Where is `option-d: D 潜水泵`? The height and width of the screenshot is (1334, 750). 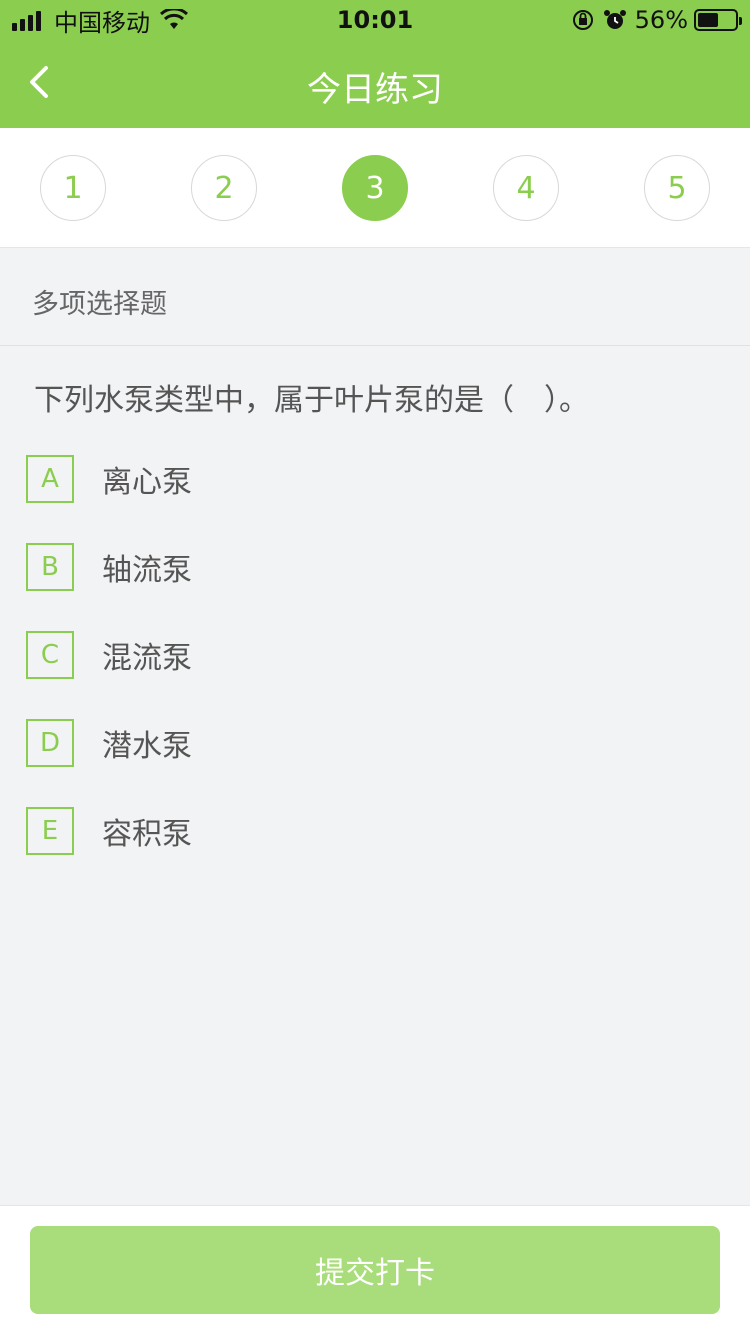 option-d: D 潜水泵 is located at coordinates (366, 743).